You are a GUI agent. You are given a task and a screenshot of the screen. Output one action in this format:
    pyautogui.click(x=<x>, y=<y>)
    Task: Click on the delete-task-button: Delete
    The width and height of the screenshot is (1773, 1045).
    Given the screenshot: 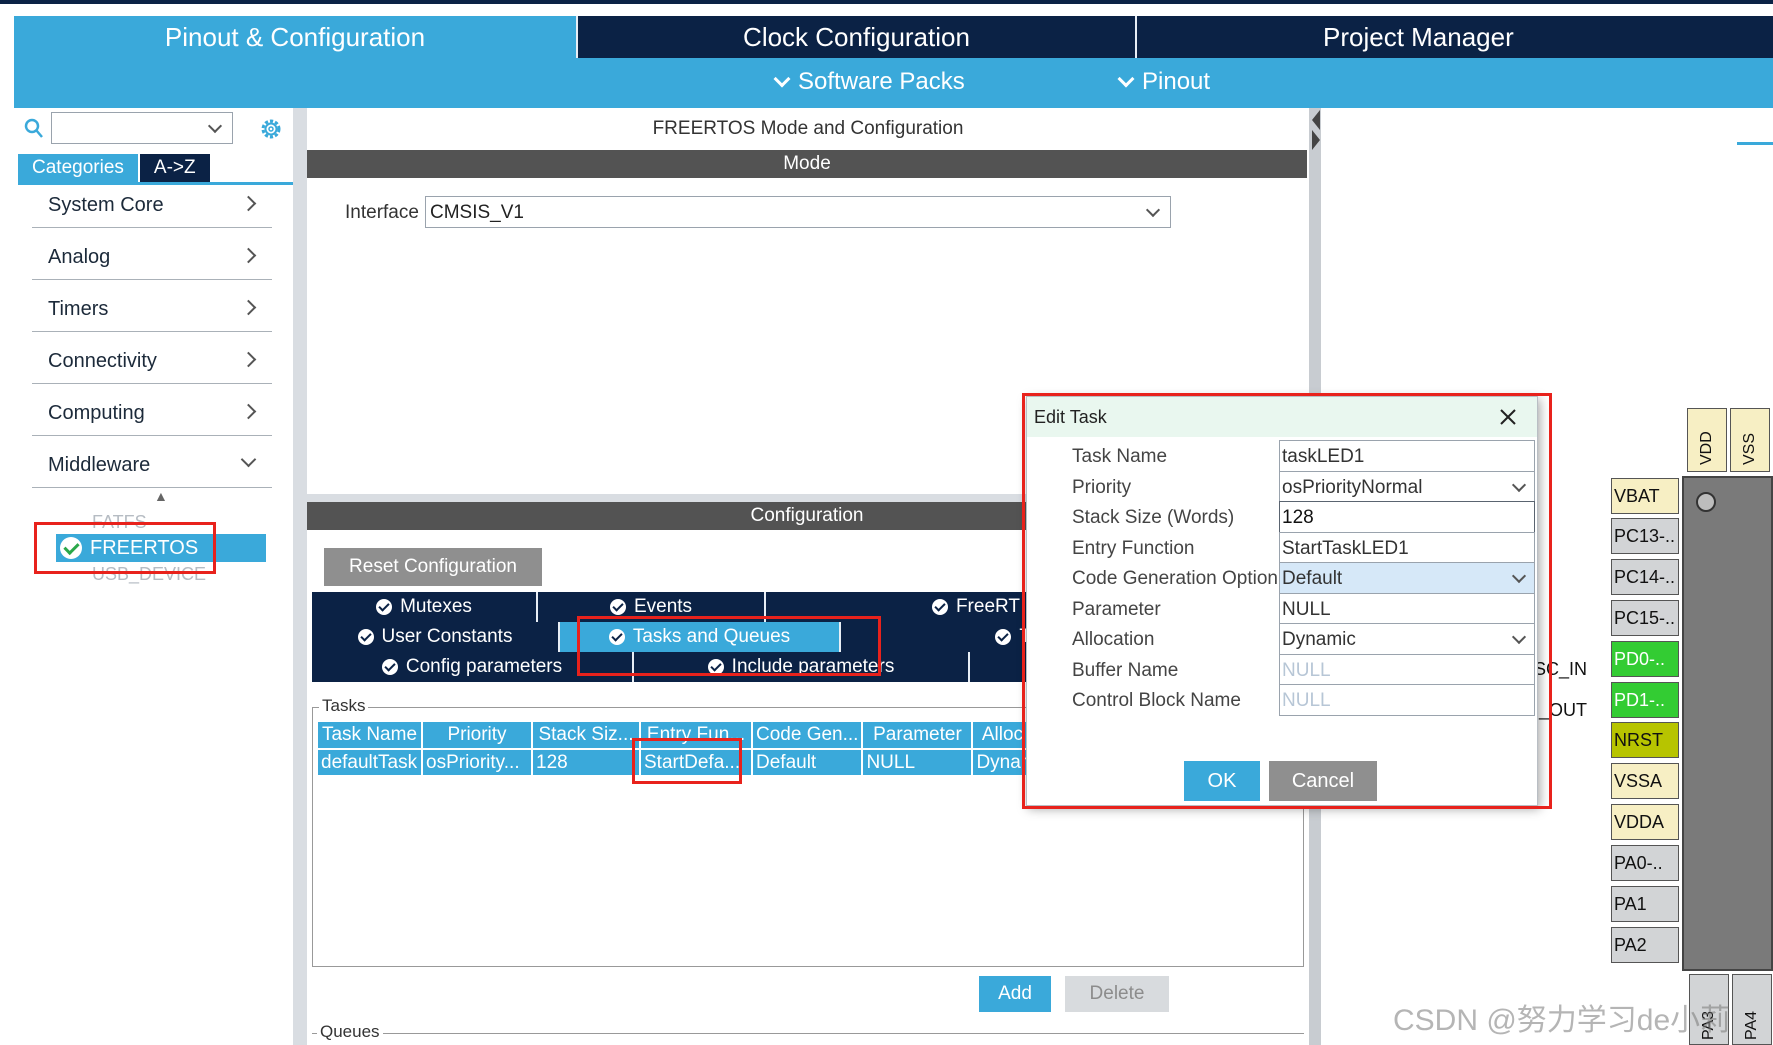 What is the action you would take?
    pyautogui.click(x=1117, y=994)
    